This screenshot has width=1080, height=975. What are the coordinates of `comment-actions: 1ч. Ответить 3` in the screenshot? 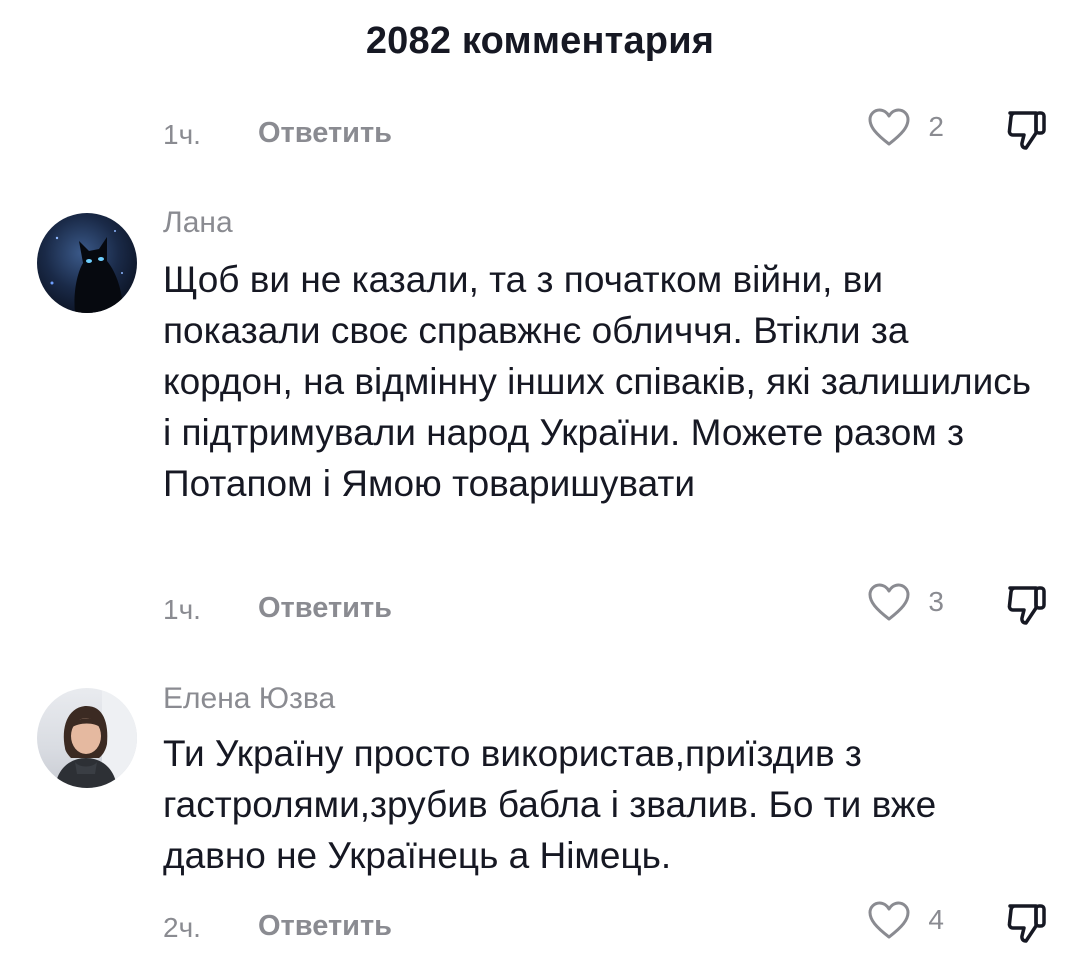 It's located at (606, 610).